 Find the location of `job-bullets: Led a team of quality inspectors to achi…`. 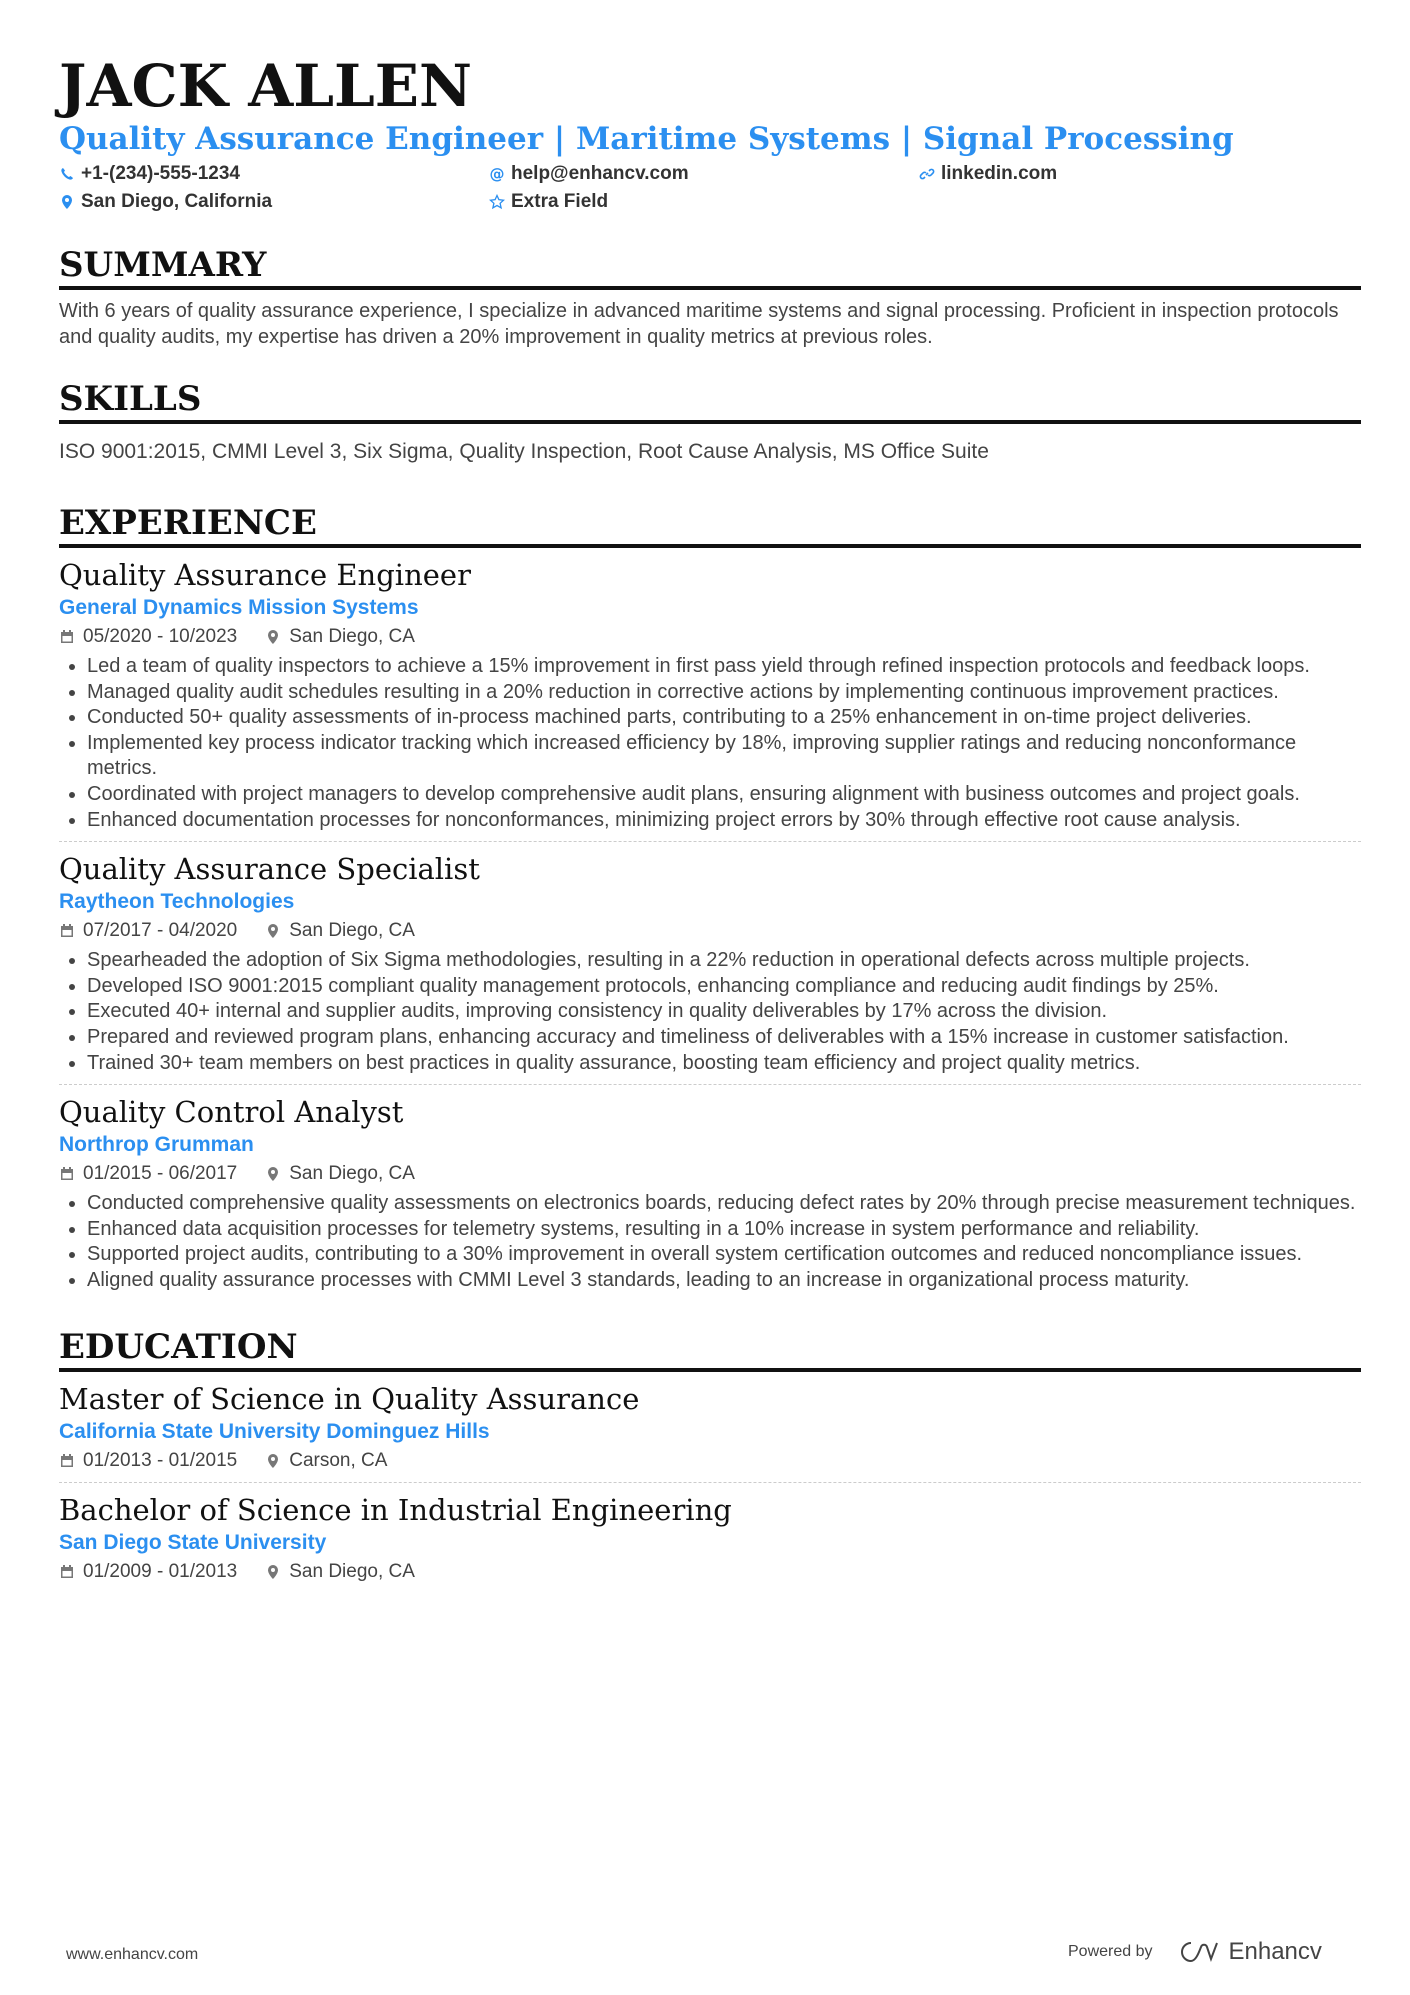

job-bullets: Led a team of quality inspectors to achi… is located at coordinates (710, 743).